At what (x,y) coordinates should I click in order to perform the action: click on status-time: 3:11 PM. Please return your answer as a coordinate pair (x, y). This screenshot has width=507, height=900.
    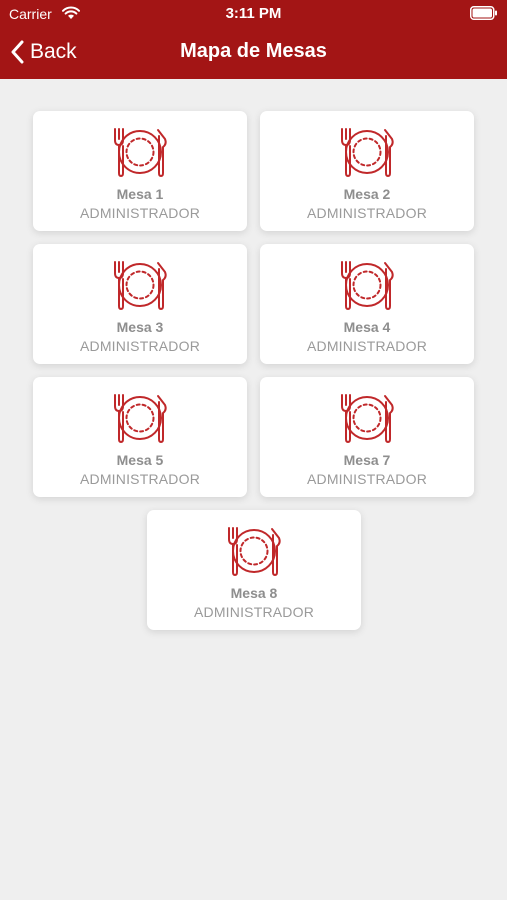
    Looking at the image, I should click on (253, 13).